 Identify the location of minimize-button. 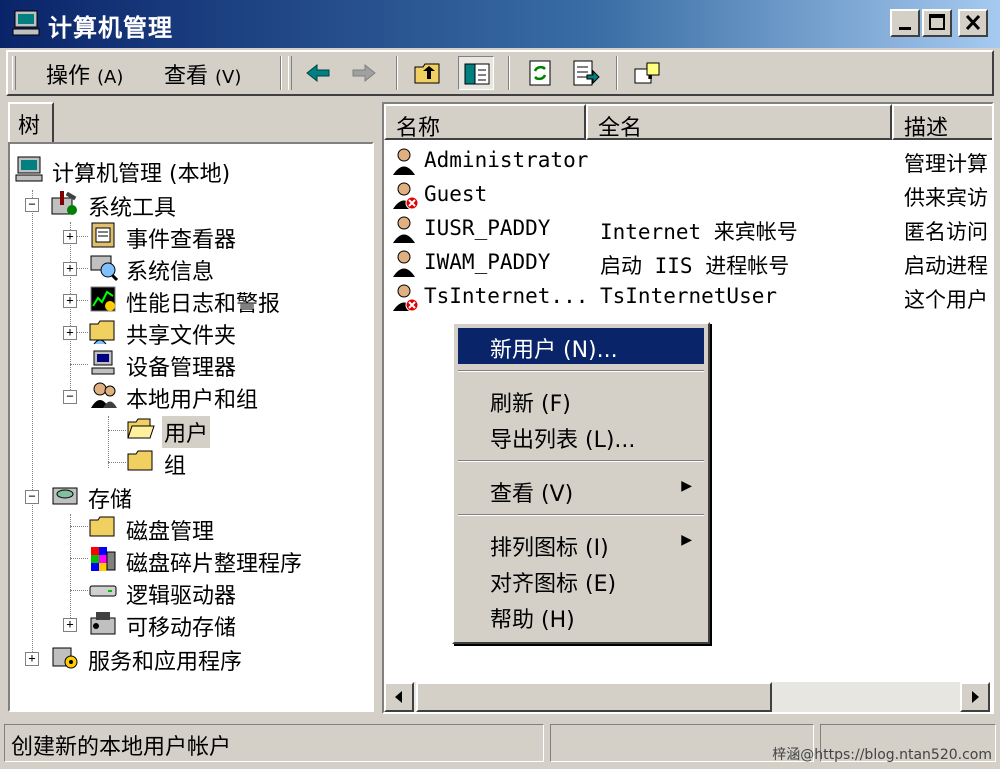
(905, 23).